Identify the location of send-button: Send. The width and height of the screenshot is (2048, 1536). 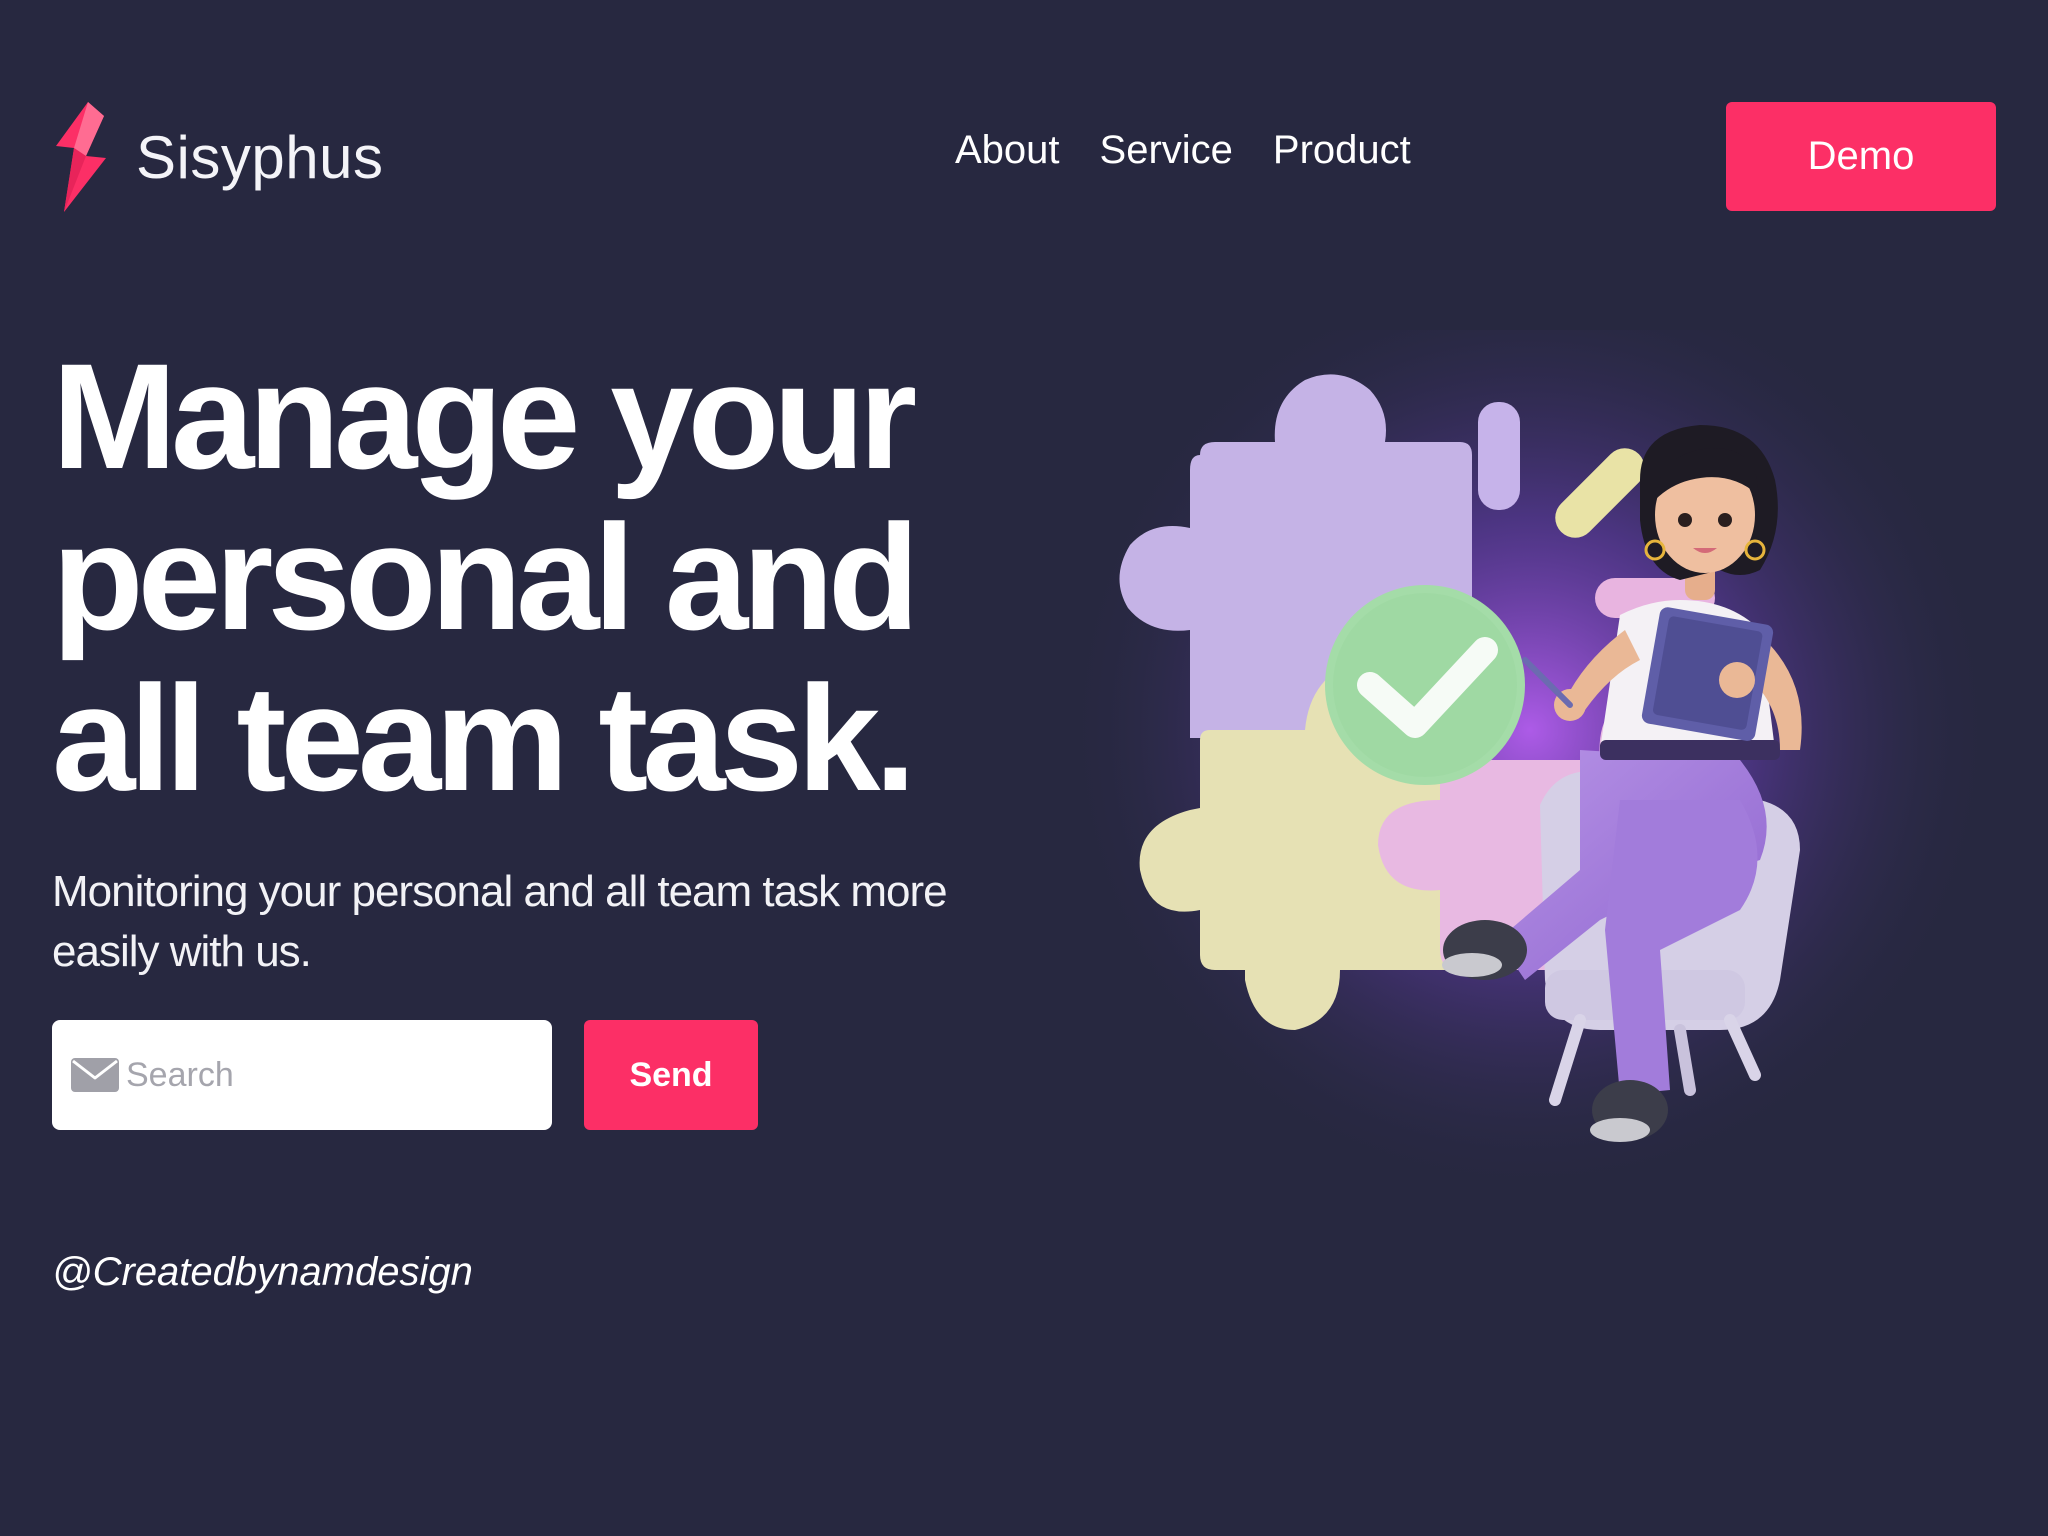
(671, 1075).